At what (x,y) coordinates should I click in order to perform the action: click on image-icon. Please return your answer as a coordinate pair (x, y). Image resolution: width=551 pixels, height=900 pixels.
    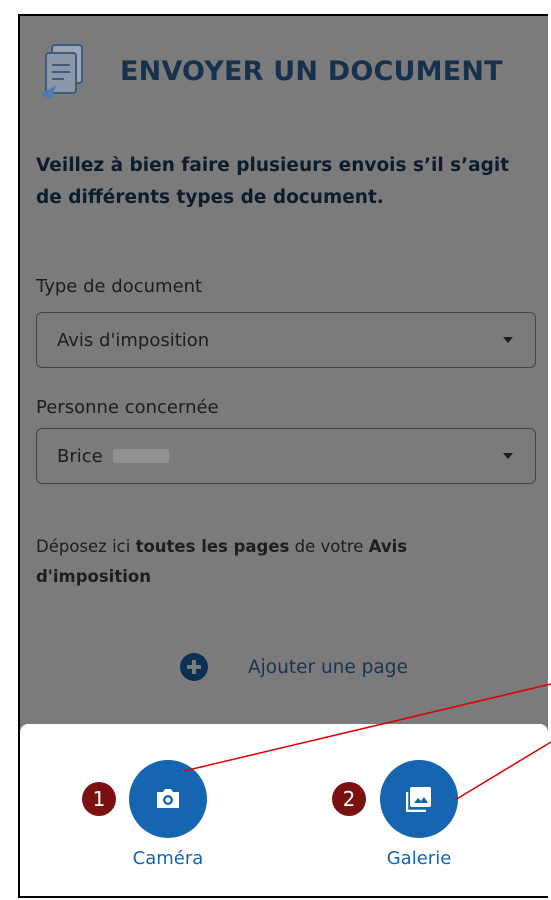
    Looking at the image, I should click on (418, 799).